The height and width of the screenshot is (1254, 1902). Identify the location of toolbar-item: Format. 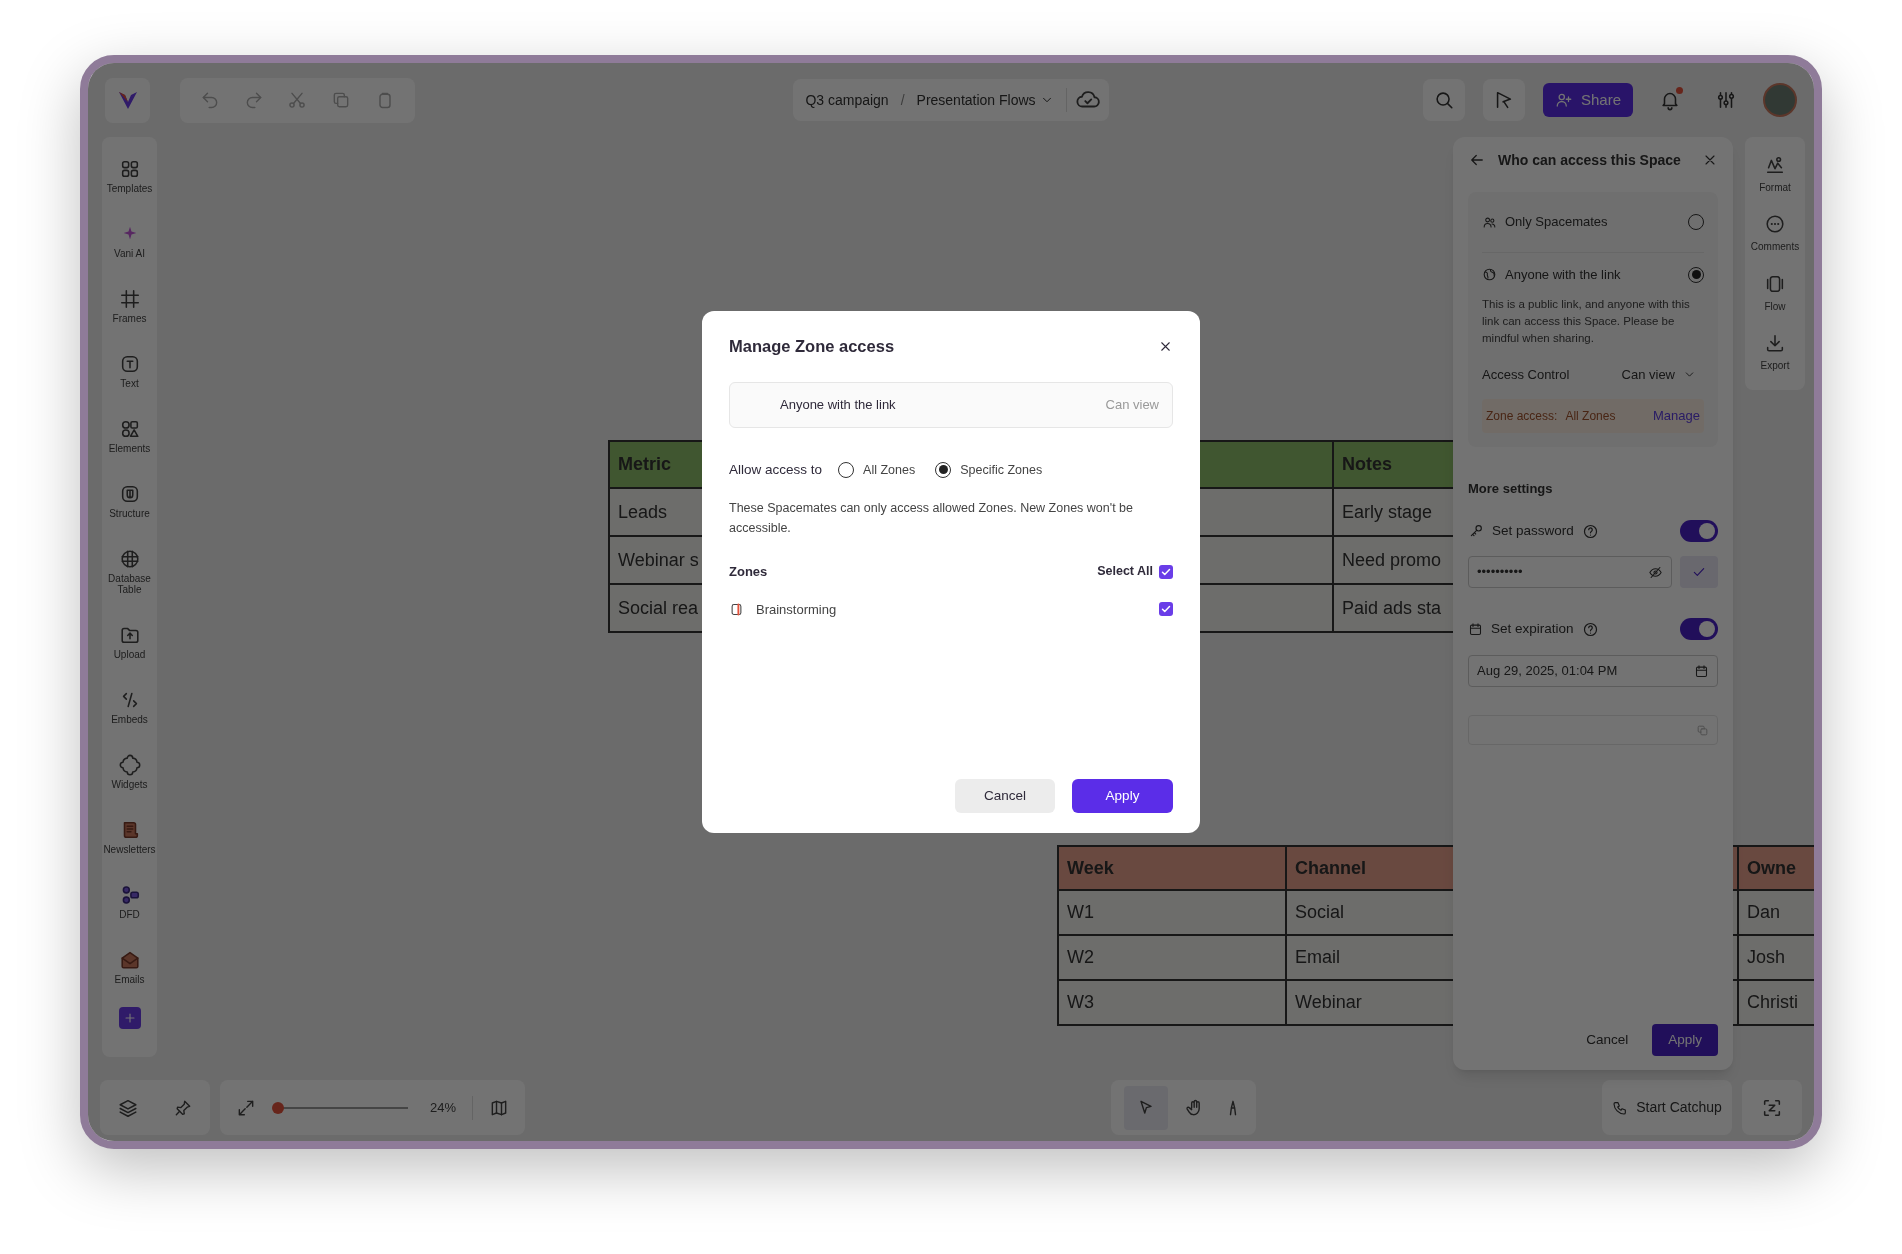
(1775, 175).